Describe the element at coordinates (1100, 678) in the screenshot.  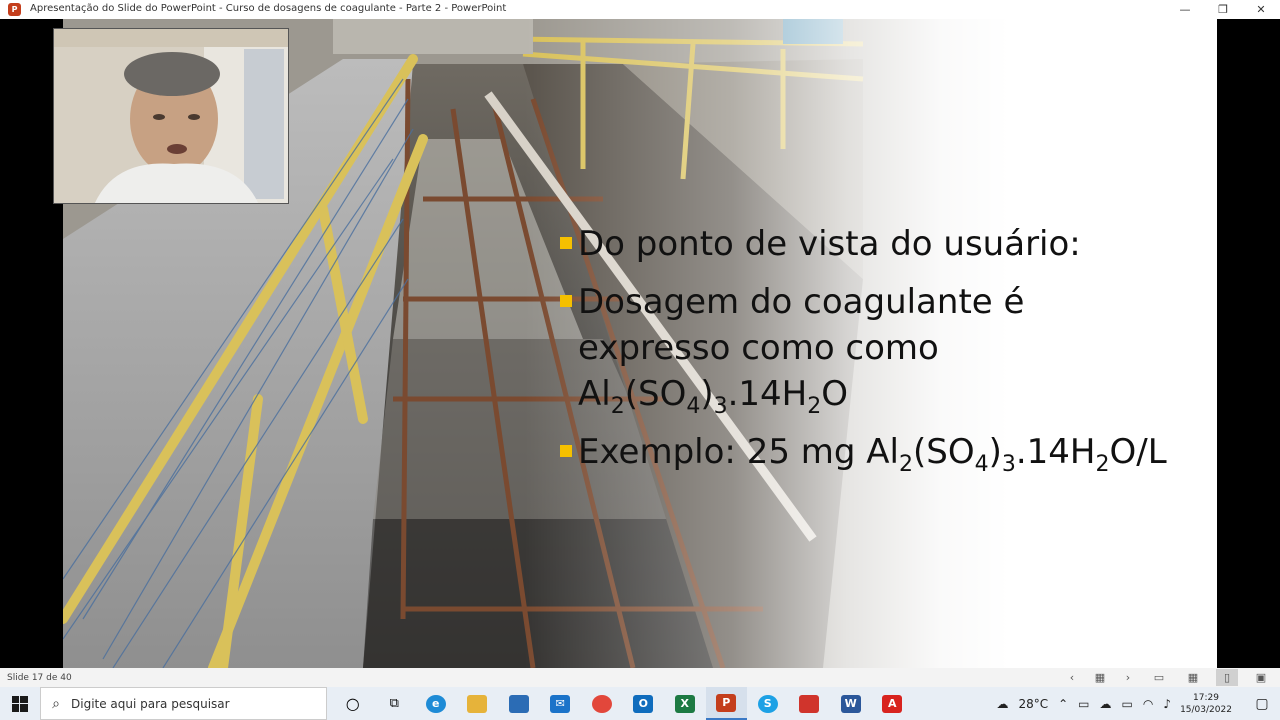
I see `slide-menu-icon: ▦` at that location.